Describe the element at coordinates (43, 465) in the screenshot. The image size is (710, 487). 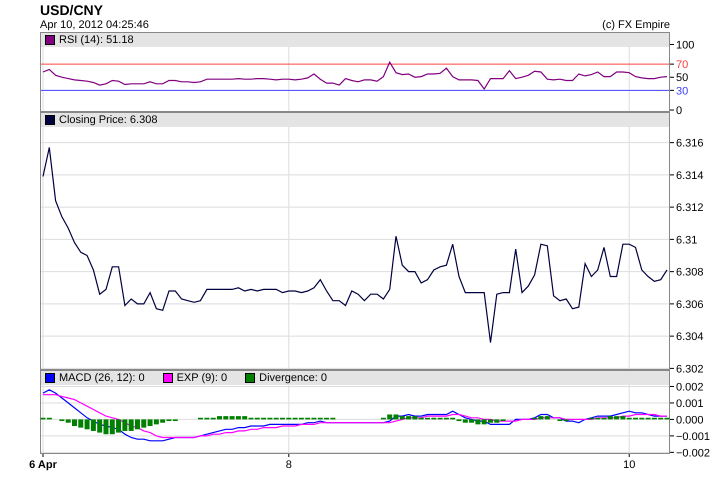
I see `axis-label: 6 Apr` at that location.